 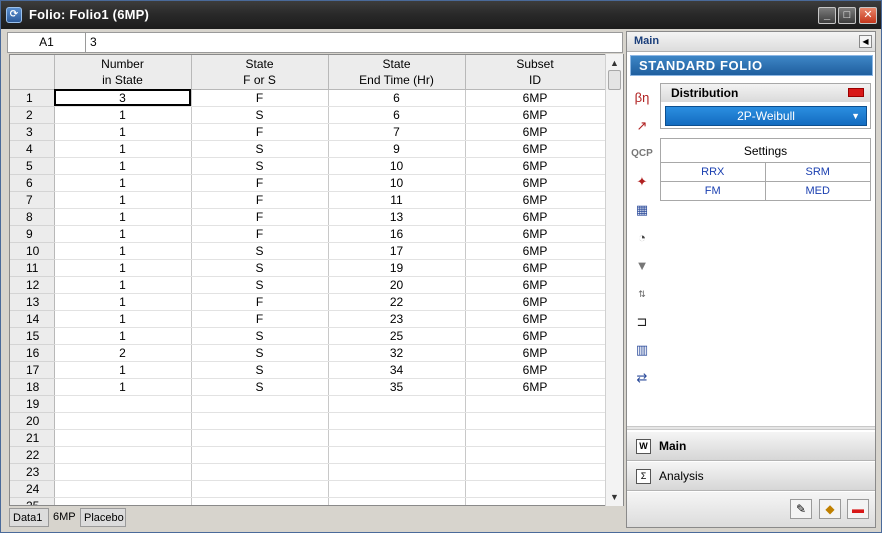 What do you see at coordinates (32, 387) in the screenshot?
I see `row-number: 18` at bounding box center [32, 387].